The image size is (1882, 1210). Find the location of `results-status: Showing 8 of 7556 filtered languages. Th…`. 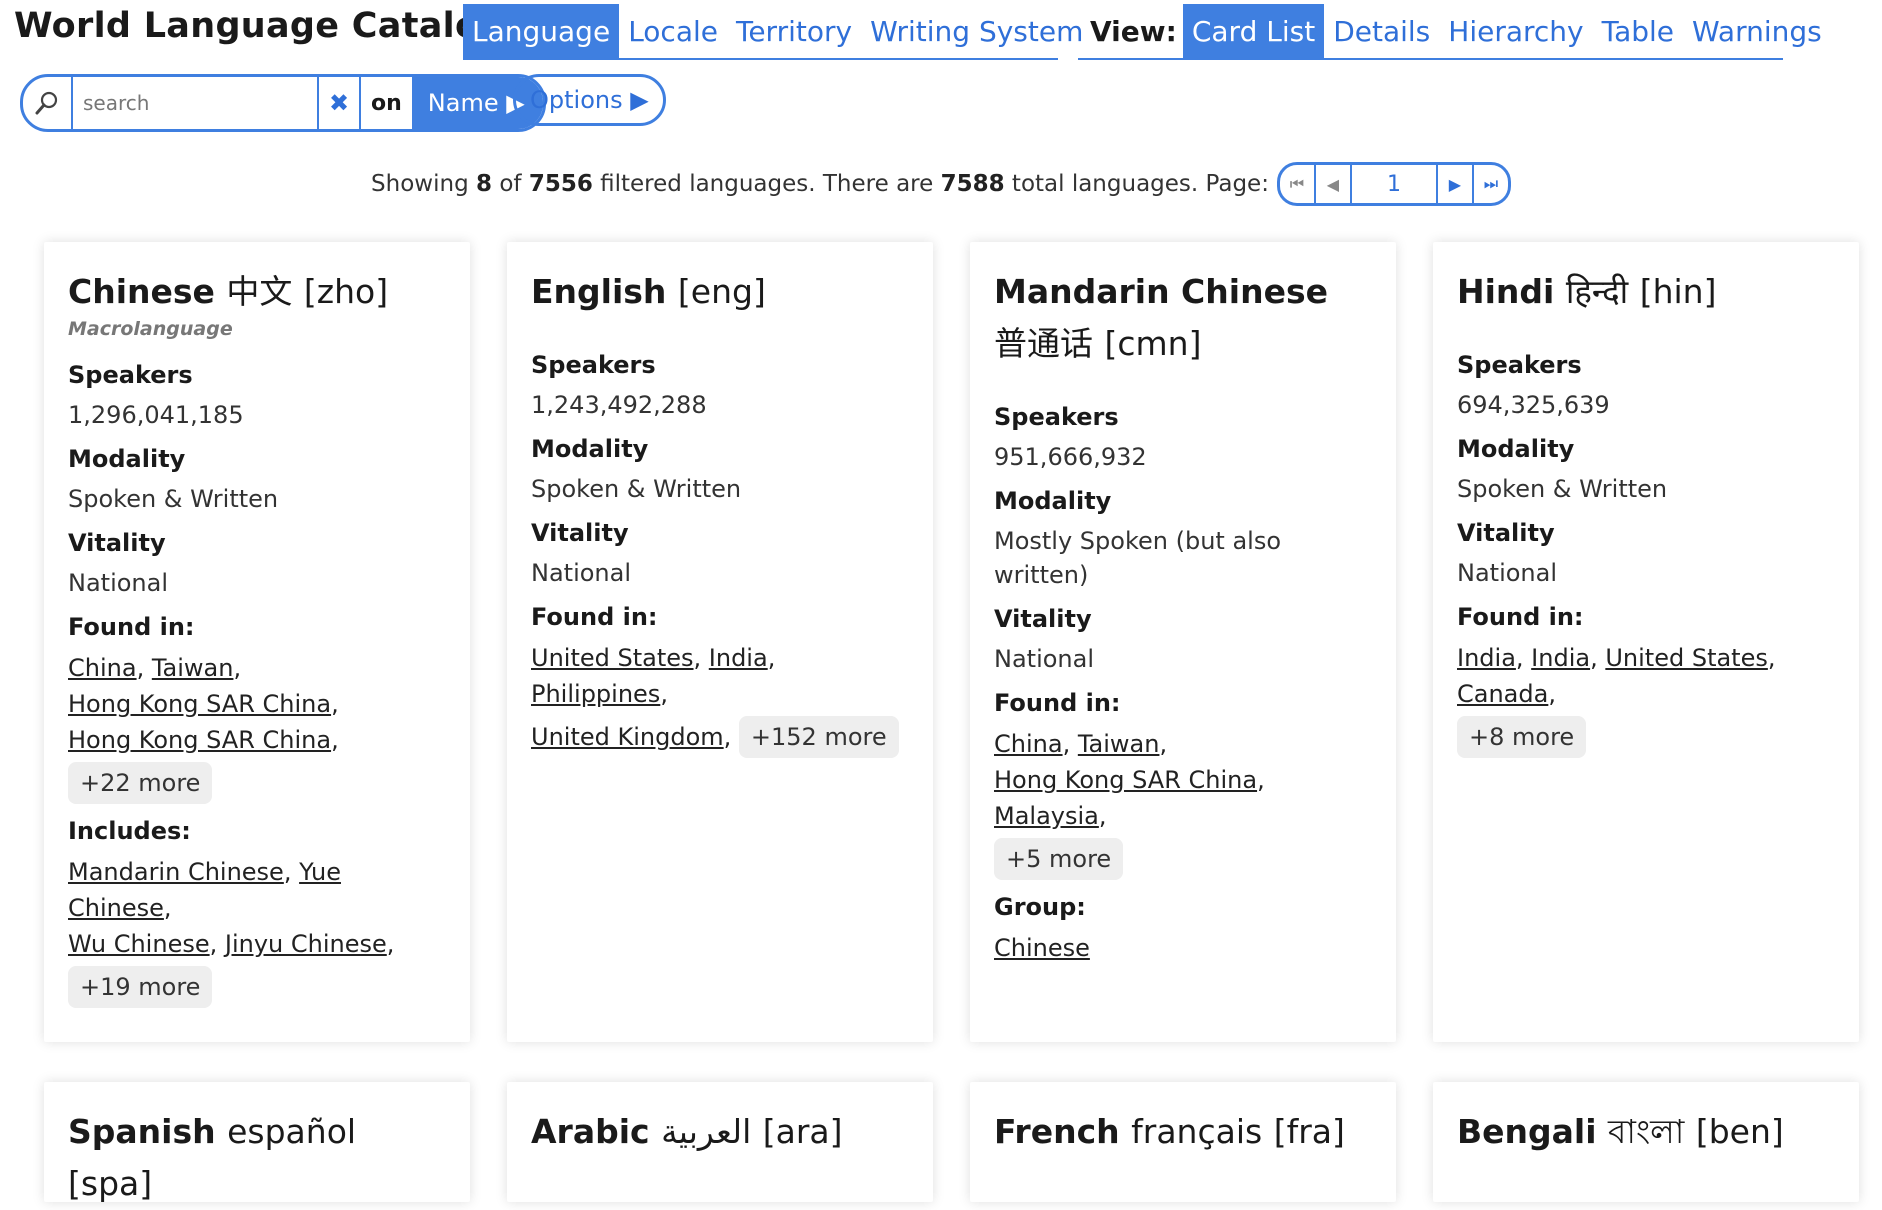

results-status: Showing 8 of 7556 filtered languages. Th… is located at coordinates (941, 184).